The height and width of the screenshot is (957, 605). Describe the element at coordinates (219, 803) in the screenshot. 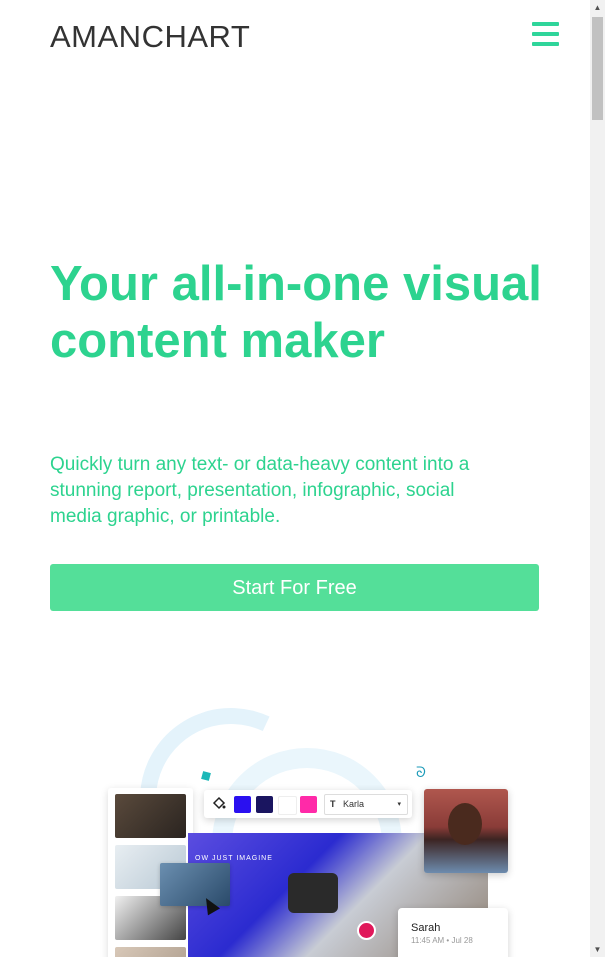

I see `paint-bucket-icon` at that location.